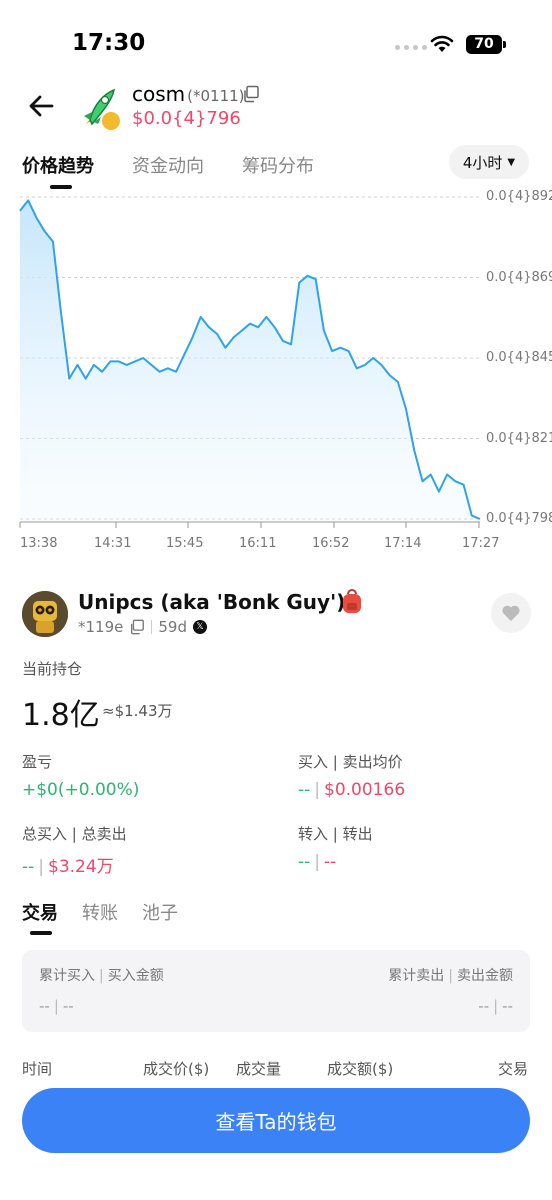 Image resolution: width=552 pixels, height=1200 pixels. I want to click on pnl-label: 盈亏, so click(37, 762).